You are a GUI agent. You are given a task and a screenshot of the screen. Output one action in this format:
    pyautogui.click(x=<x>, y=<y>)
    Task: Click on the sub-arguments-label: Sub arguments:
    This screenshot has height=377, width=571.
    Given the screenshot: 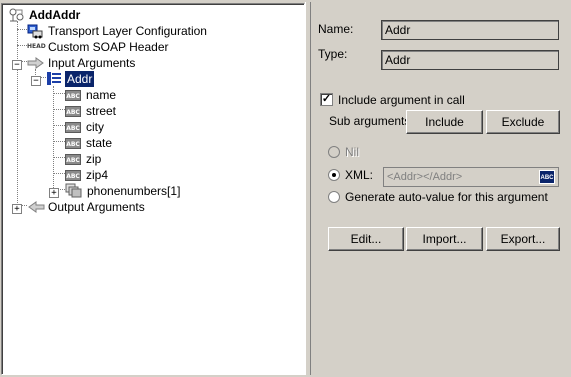 What is the action you would take?
    pyautogui.click(x=371, y=121)
    